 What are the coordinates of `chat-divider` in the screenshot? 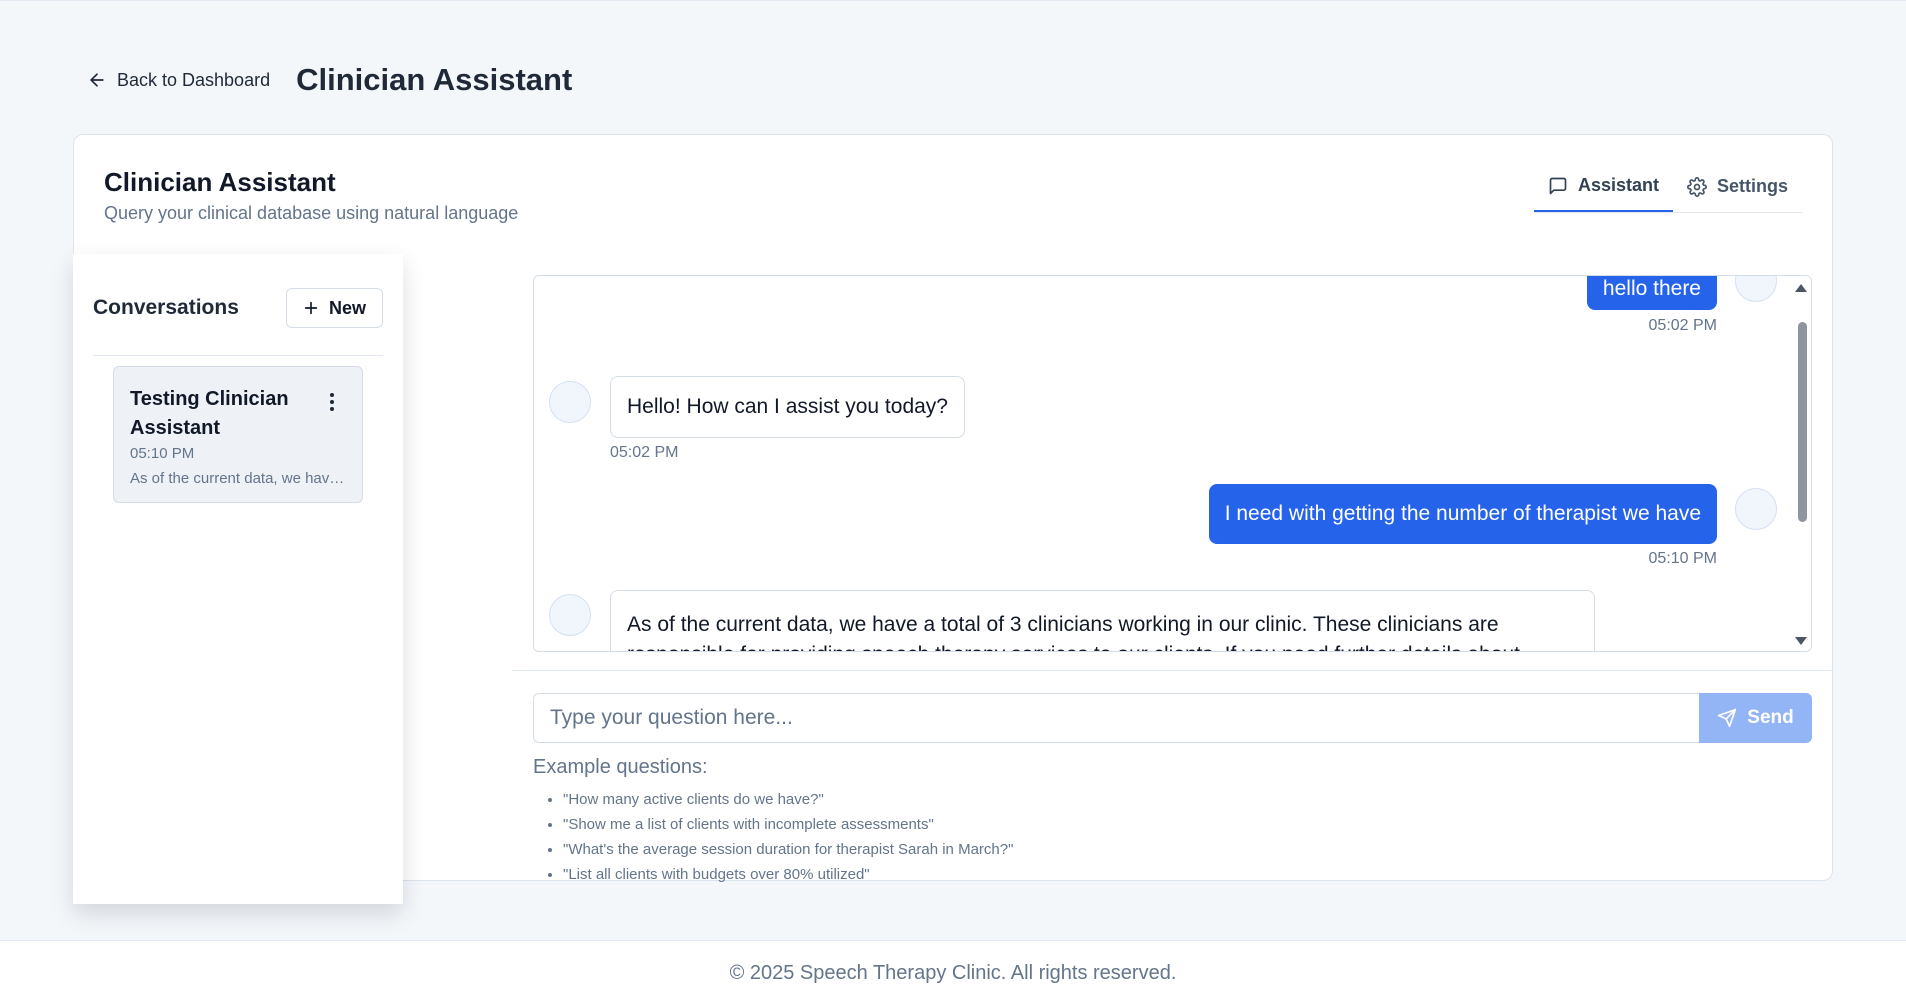 It's located at (1172, 670).